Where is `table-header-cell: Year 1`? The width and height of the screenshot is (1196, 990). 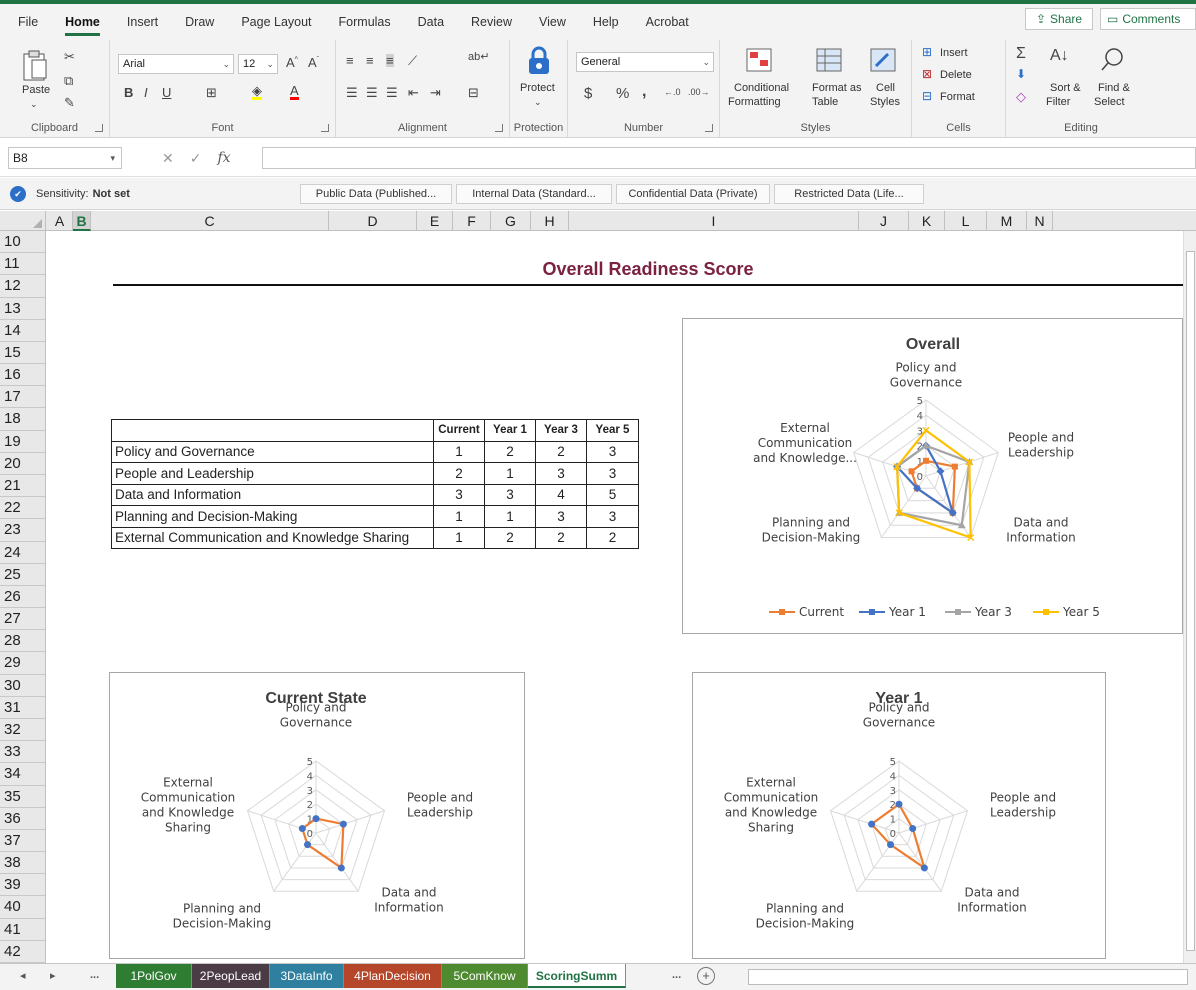
table-header-cell: Year 1 is located at coordinates (510, 430).